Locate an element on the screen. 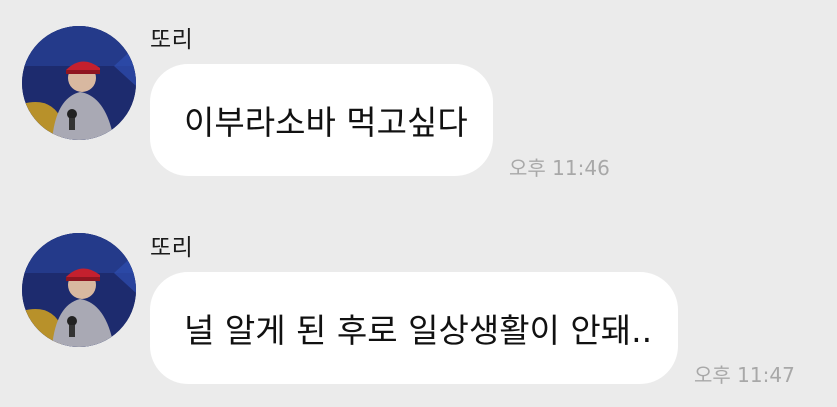  message-bubble: 이부라소바 먹고싶다 is located at coordinates (321, 120).